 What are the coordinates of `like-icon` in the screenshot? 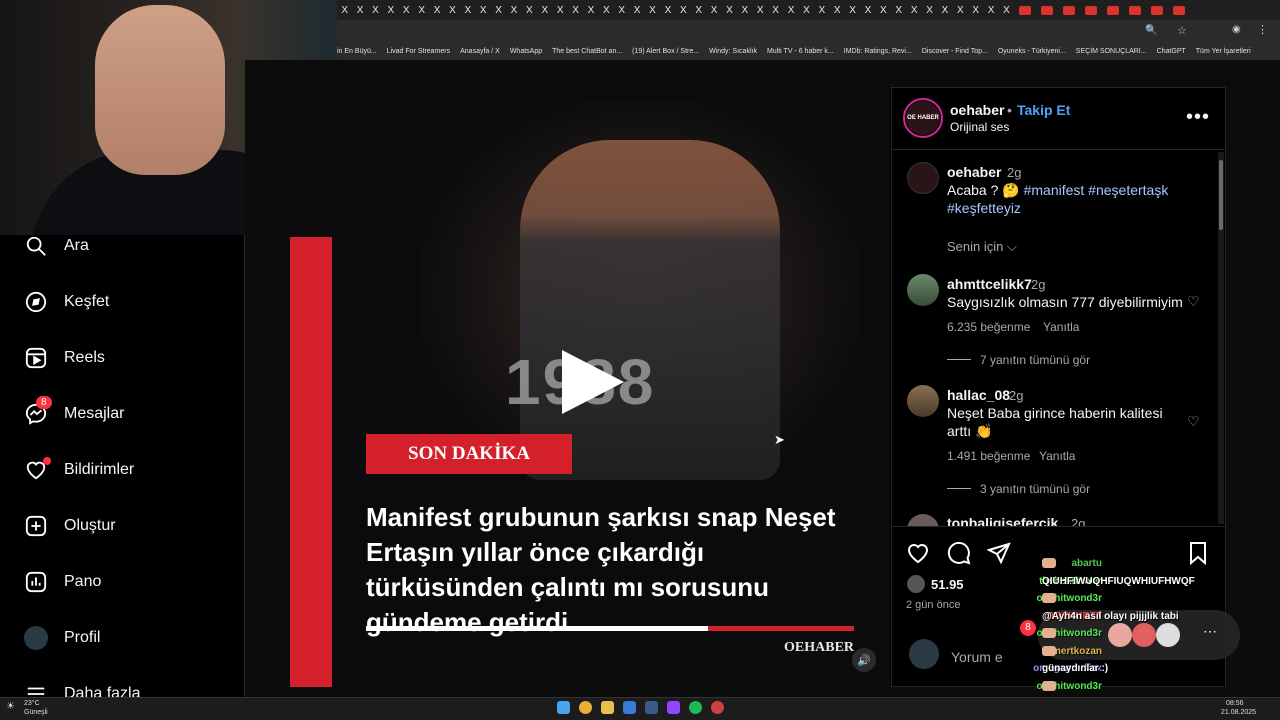 It's located at (918, 555).